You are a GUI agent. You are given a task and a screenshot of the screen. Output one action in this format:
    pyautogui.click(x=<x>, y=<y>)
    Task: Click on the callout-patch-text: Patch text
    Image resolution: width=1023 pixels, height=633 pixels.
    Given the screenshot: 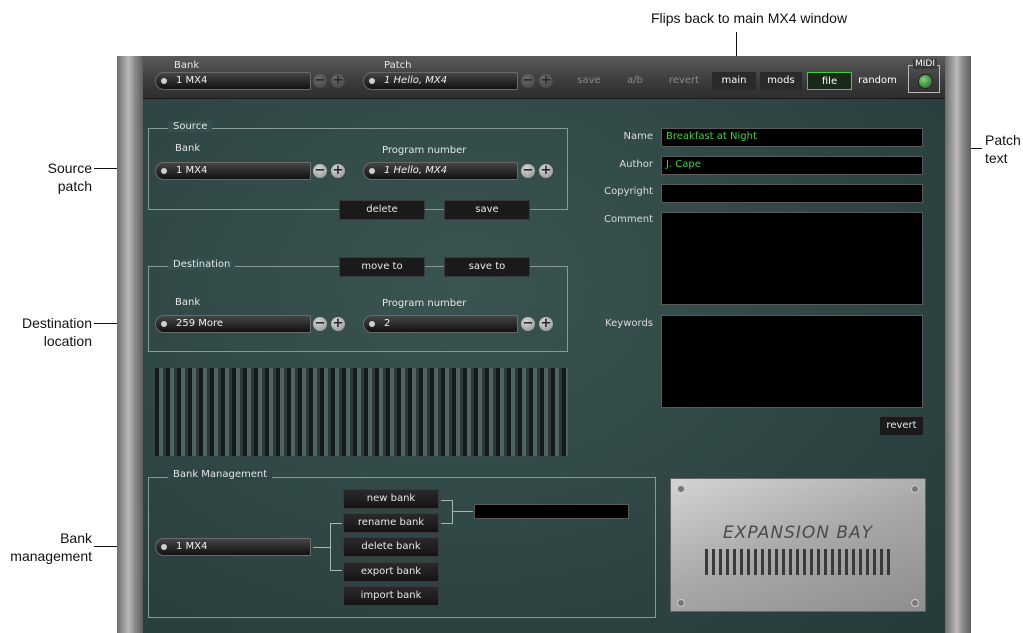 What is the action you would take?
    pyautogui.click(x=1003, y=149)
    